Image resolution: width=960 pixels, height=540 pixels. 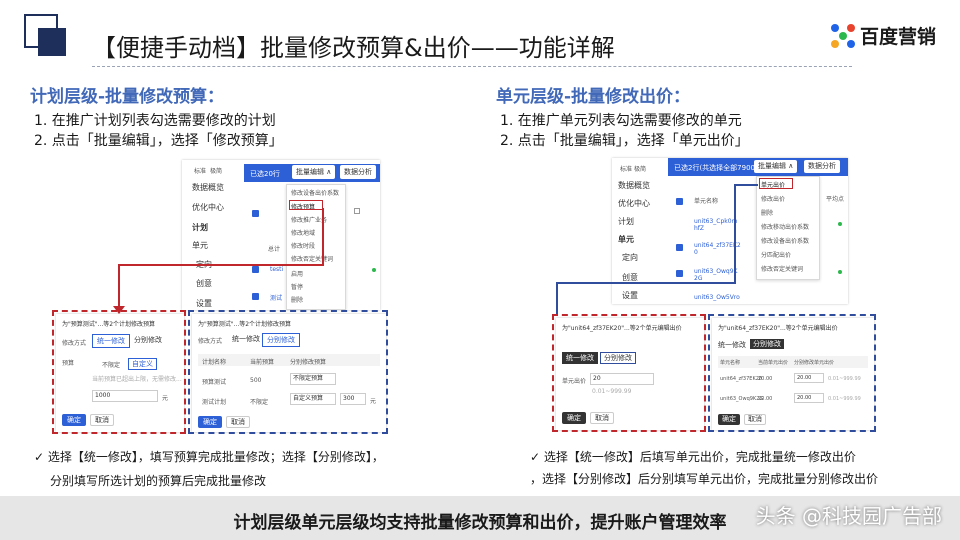 I want to click on left-note-line-1: ✓ 选择【统一修改】，填写预算完成批量修改；选择【分别修改】，, so click(x=209, y=457).